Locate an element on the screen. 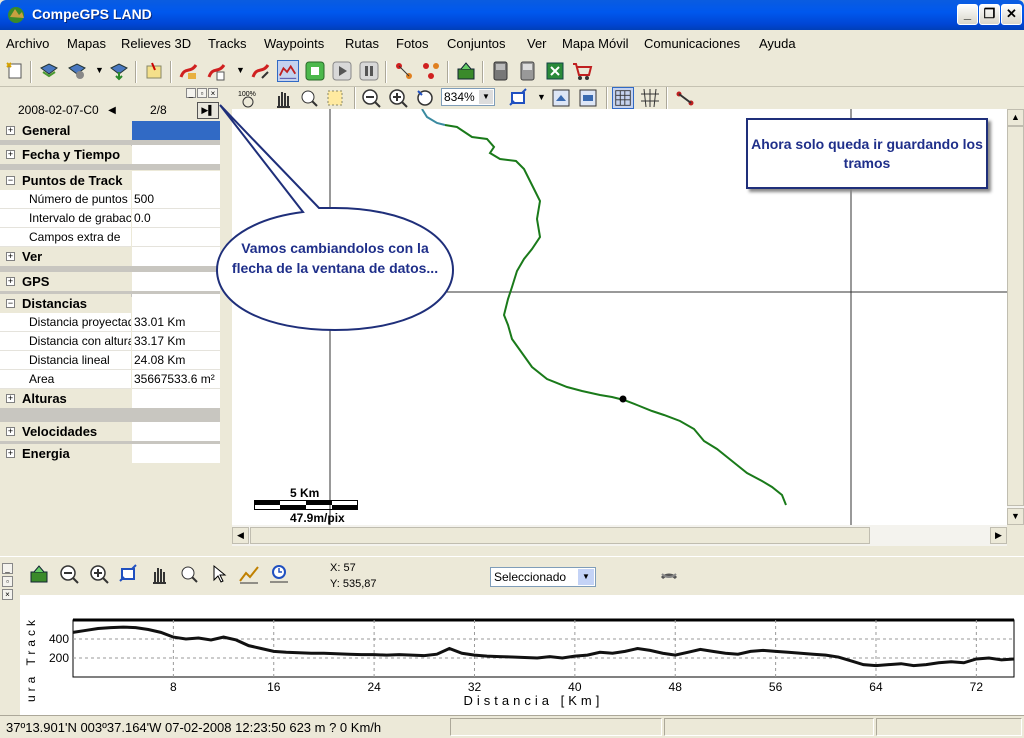 The width and height of the screenshot is (1024, 738). category-alturas: + Alturas is located at coordinates (110, 398).